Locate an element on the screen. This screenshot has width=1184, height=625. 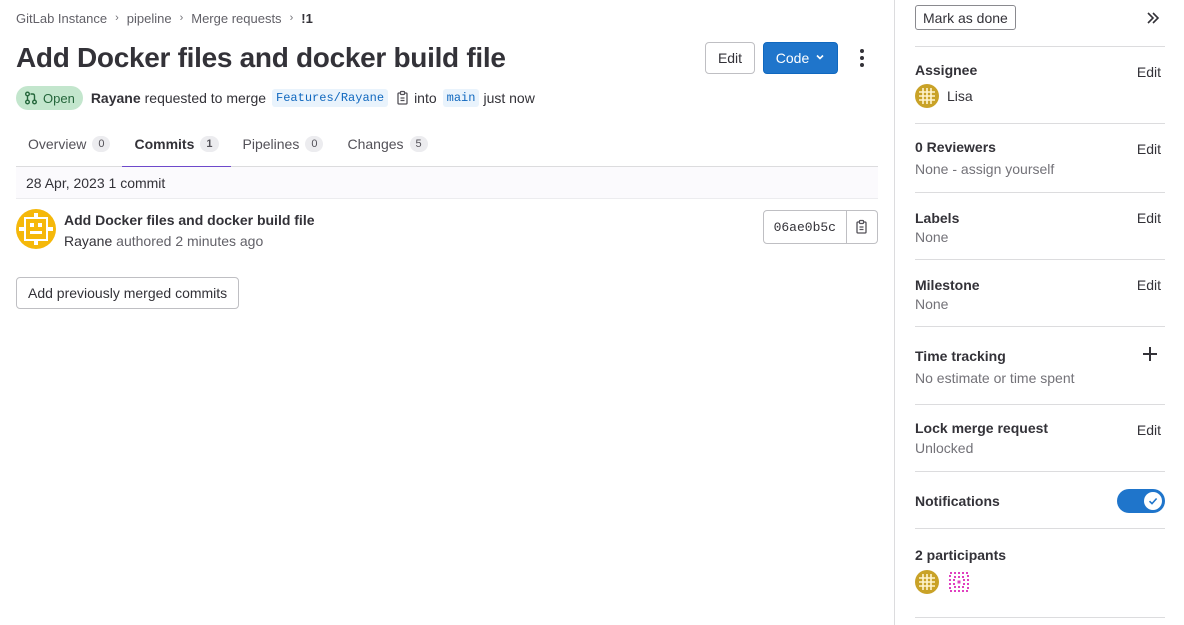
milestone-heading: Milestone is located at coordinates (947, 285).